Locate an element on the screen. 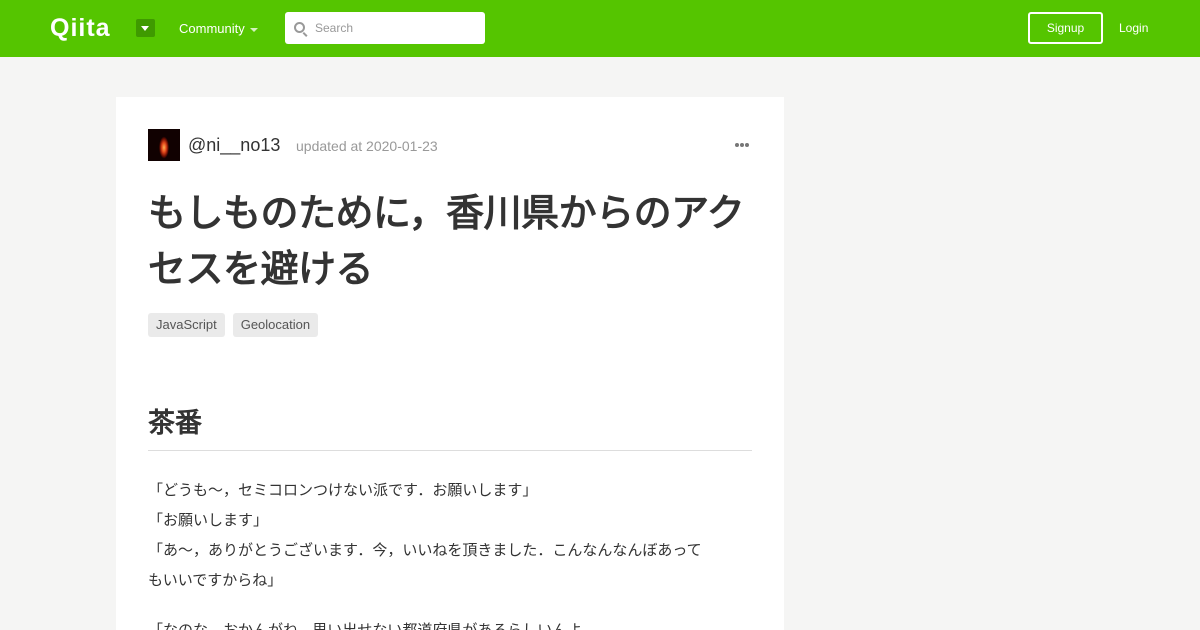 This screenshot has width=1200, height=630. tag-javascript: JavaScript is located at coordinates (186, 325).